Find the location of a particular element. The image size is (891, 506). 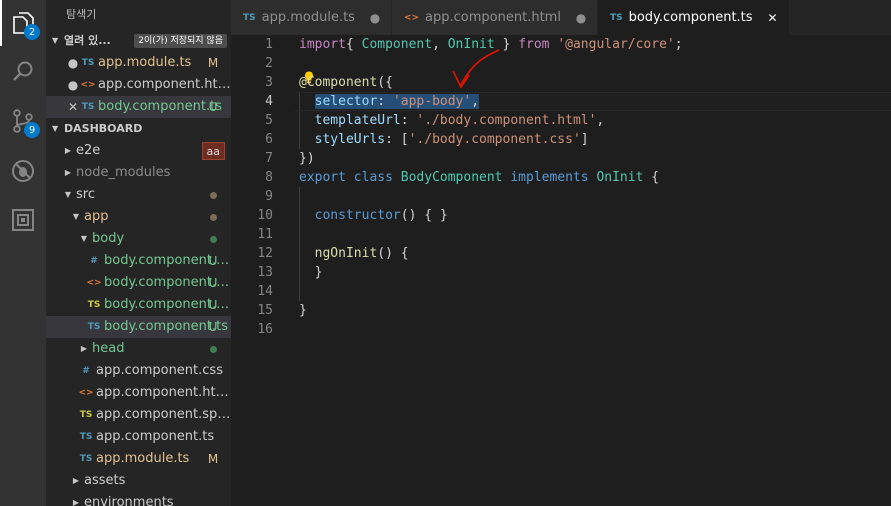

tree-folder: ▶ environments is located at coordinates (138, 499).